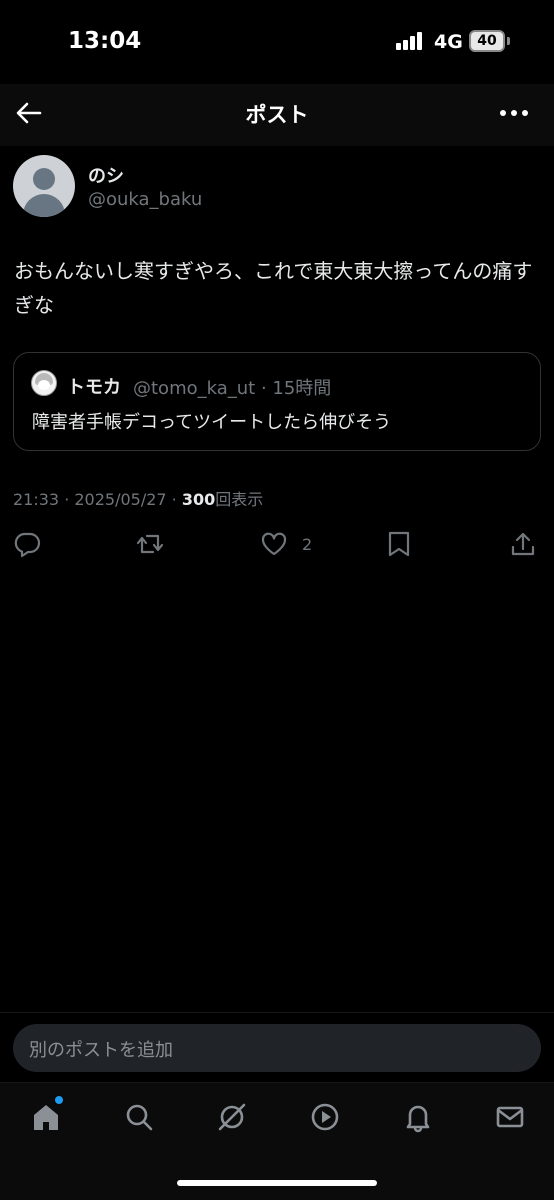 This screenshot has width=554, height=1200. Describe the element at coordinates (212, 422) in the screenshot. I see `quote-text: 障害者手帳デコってツイートしたら伸びそう` at that location.